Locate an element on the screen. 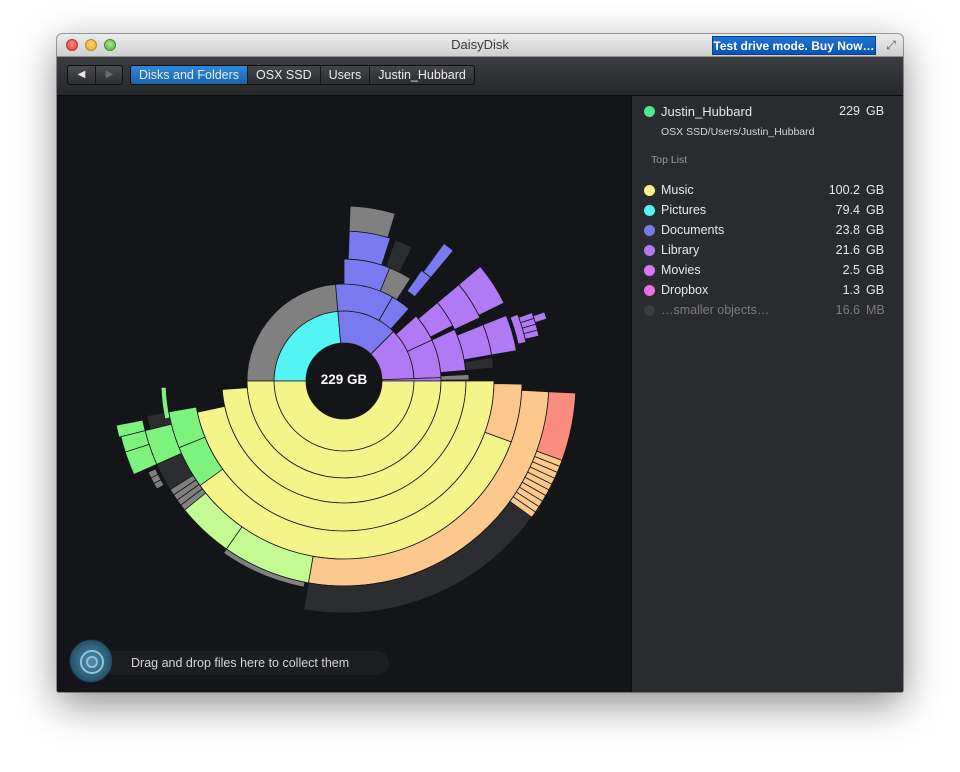 Image resolution: width=960 pixels, height=772 pixels. selected-folder-row: Justin_Hubbard 229 GB is located at coordinates (768, 112).